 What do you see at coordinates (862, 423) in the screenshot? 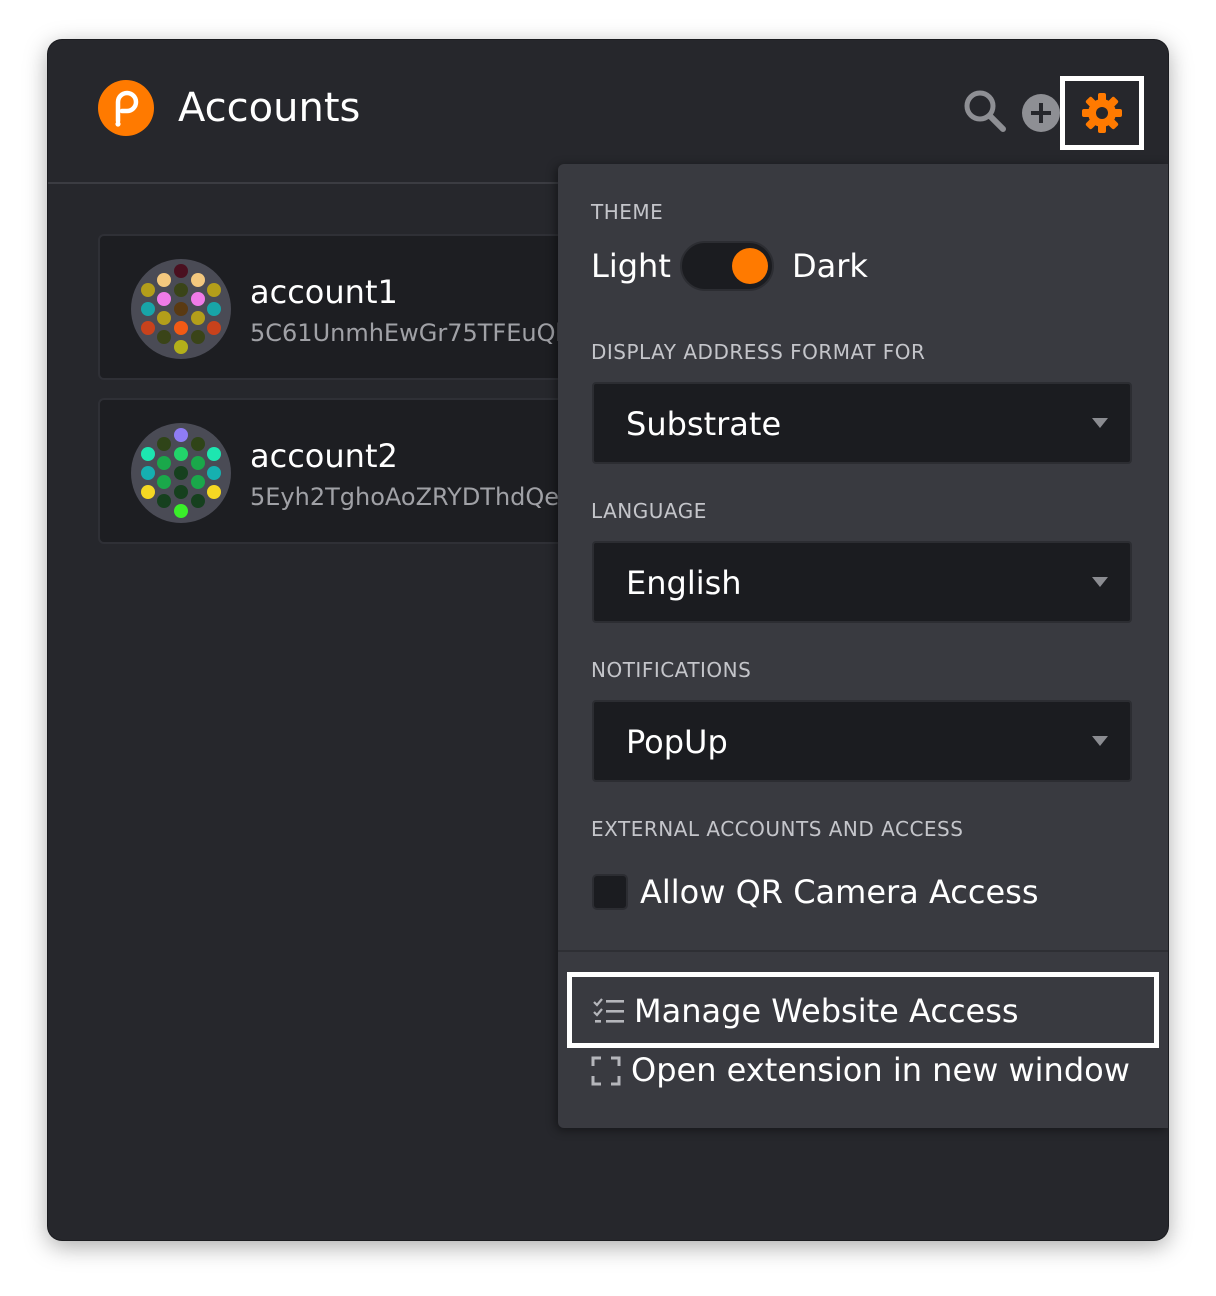
I see `address-format-select: Substrate` at bounding box center [862, 423].